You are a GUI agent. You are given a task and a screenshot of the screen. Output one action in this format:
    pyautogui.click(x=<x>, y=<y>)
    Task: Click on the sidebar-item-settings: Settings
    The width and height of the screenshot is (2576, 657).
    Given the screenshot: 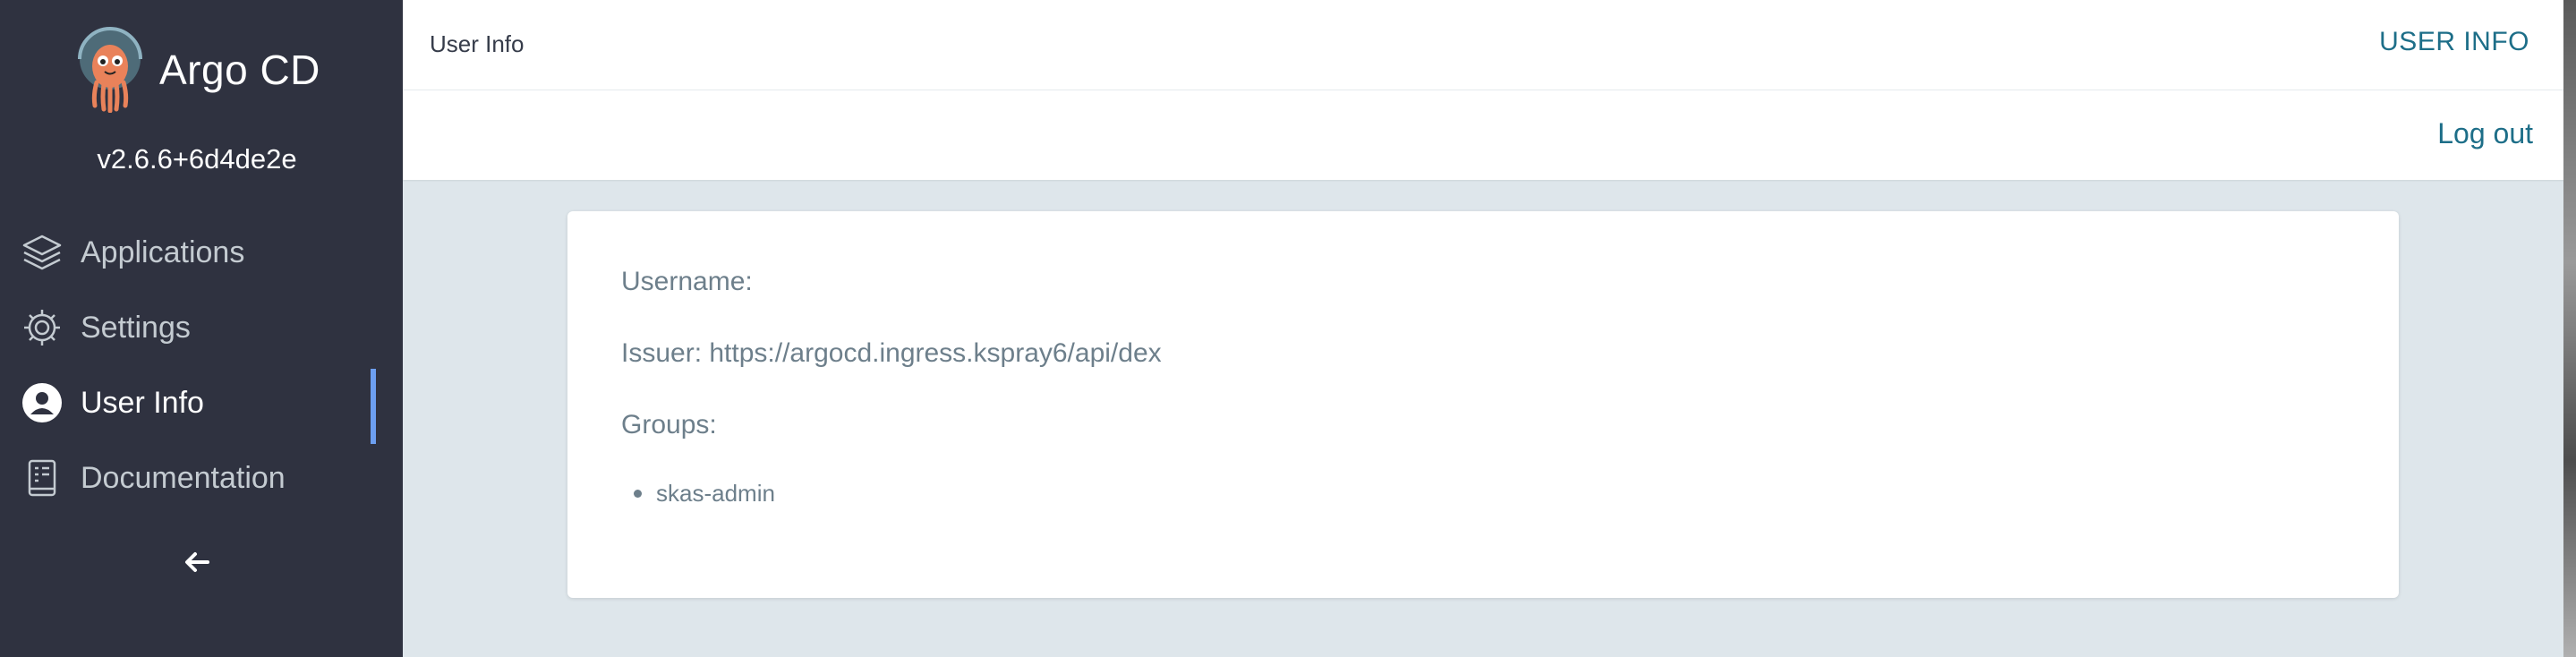 What is the action you would take?
    pyautogui.click(x=201, y=327)
    